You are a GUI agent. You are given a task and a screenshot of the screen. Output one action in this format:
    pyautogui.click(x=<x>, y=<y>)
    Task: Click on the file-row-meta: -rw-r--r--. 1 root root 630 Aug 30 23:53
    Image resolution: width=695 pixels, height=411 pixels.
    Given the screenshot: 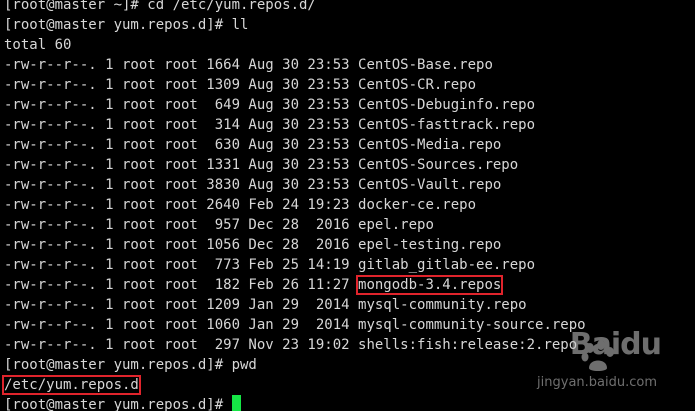 What is the action you would take?
    pyautogui.click(x=181, y=145)
    